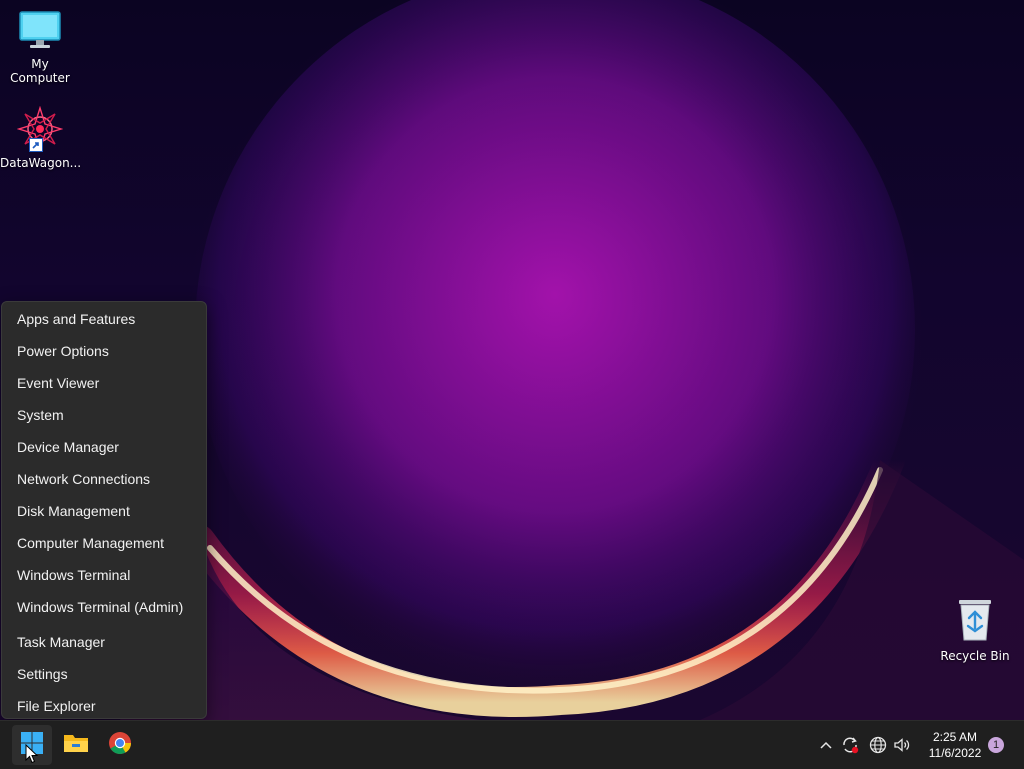 The width and height of the screenshot is (1024, 769). I want to click on menu-item-network-connections: Network Connections, so click(104, 479).